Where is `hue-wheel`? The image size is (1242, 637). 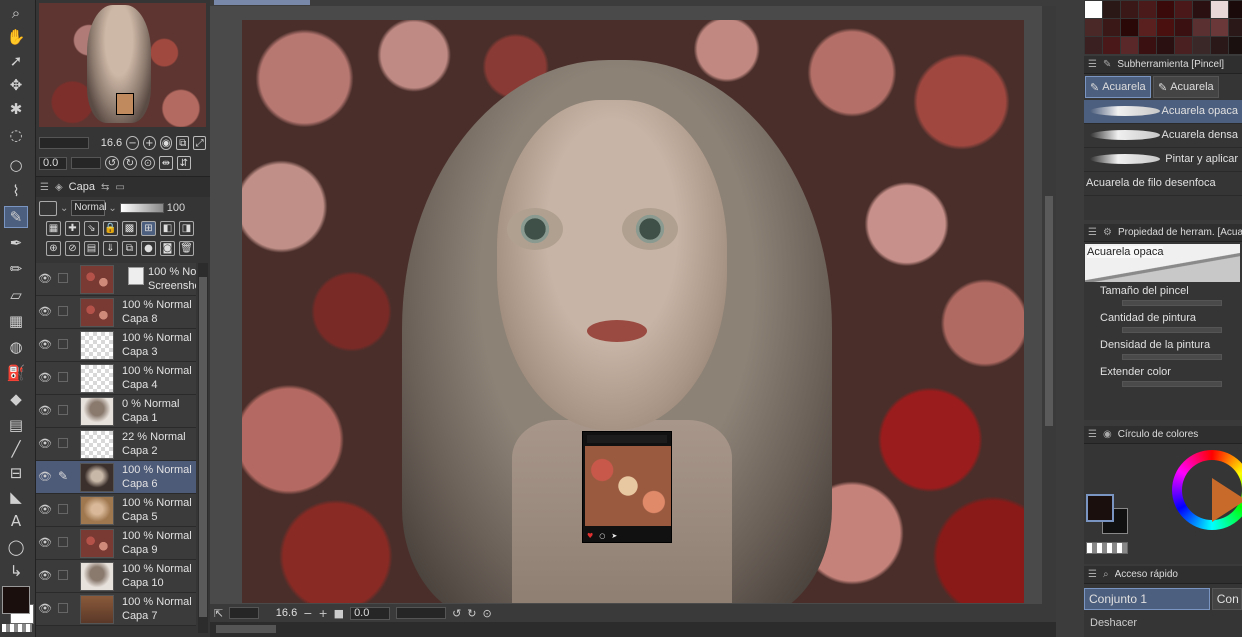 hue-wheel is located at coordinates (1207, 490).